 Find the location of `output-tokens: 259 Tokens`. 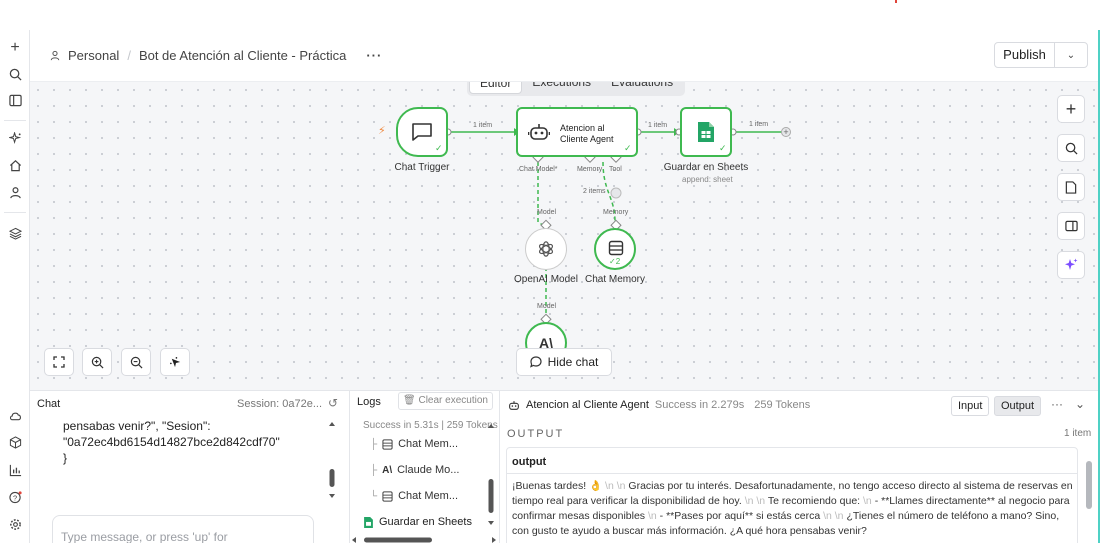

output-tokens: 259 Tokens is located at coordinates (782, 405).